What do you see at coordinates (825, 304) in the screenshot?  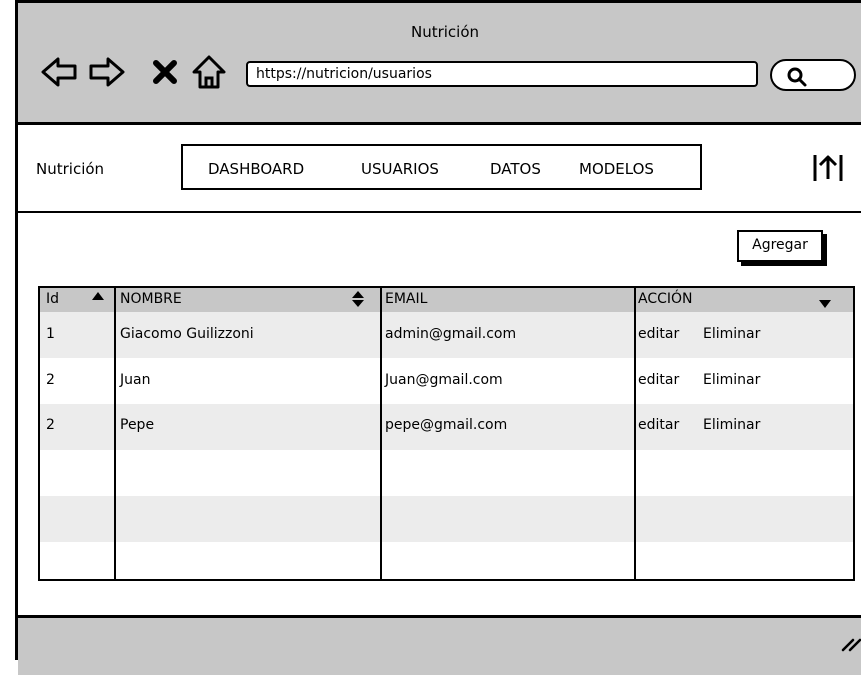 I see `sort-descending-icon` at bounding box center [825, 304].